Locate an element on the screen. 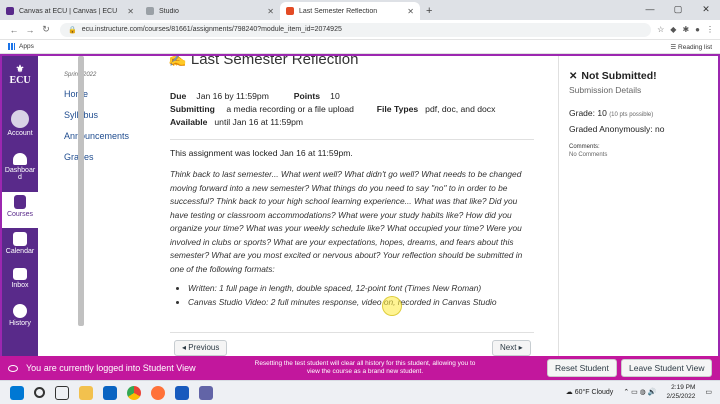  book-icon is located at coordinates (20, 202).